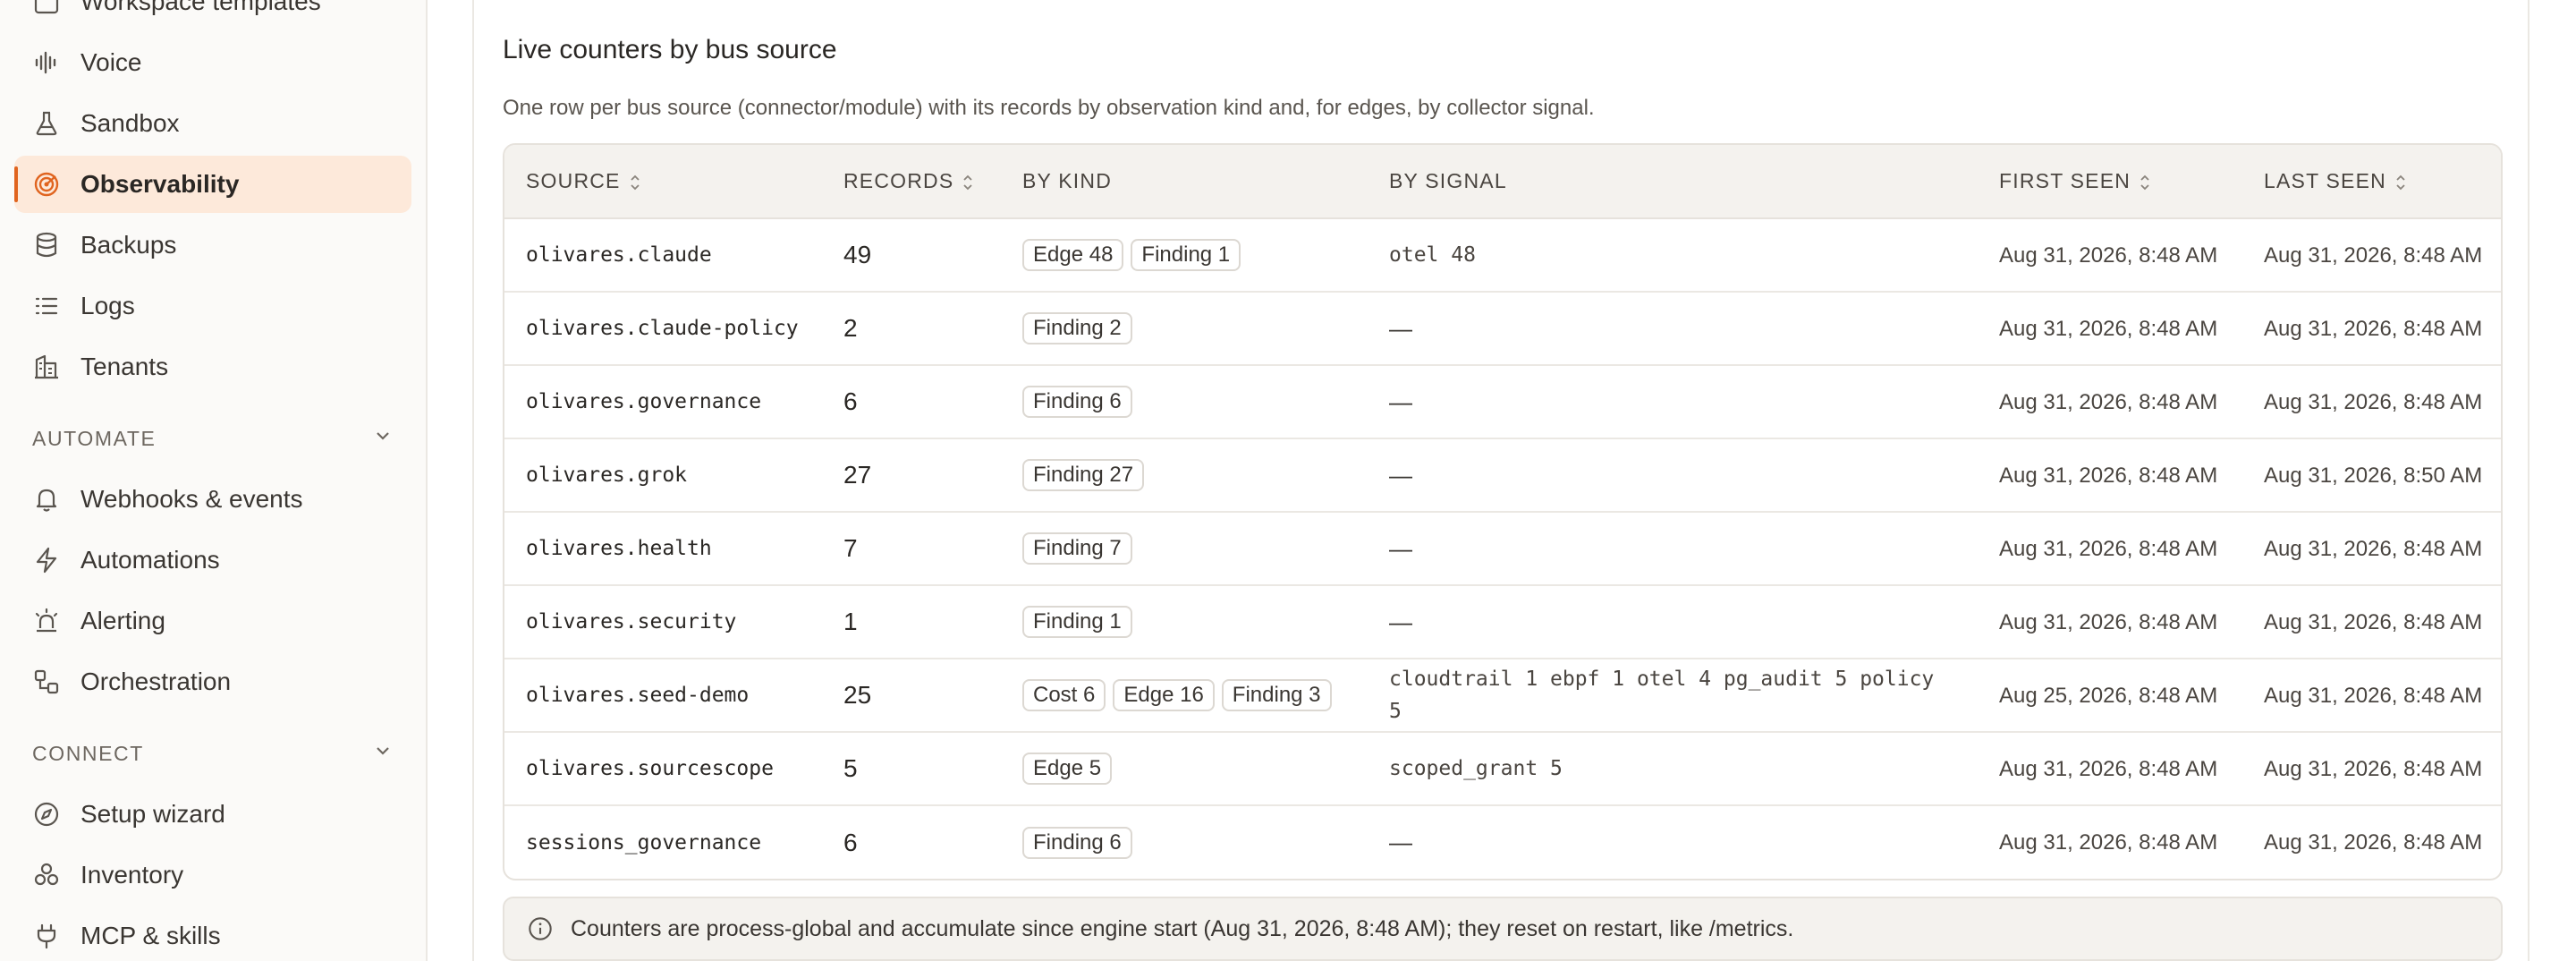 The height and width of the screenshot is (961, 2576). Describe the element at coordinates (46, 184) in the screenshot. I see `radar-icon` at that location.